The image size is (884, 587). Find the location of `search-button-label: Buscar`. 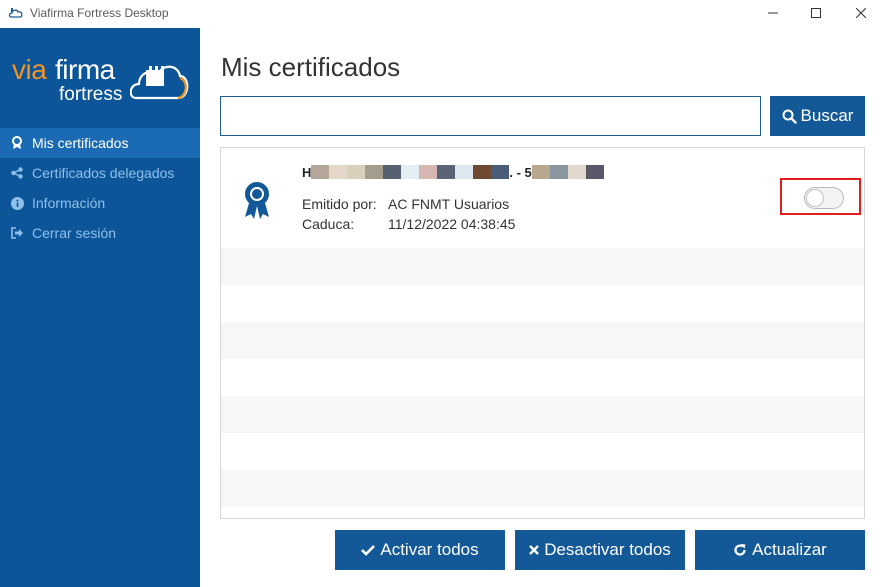

search-button-label: Buscar is located at coordinates (827, 115).